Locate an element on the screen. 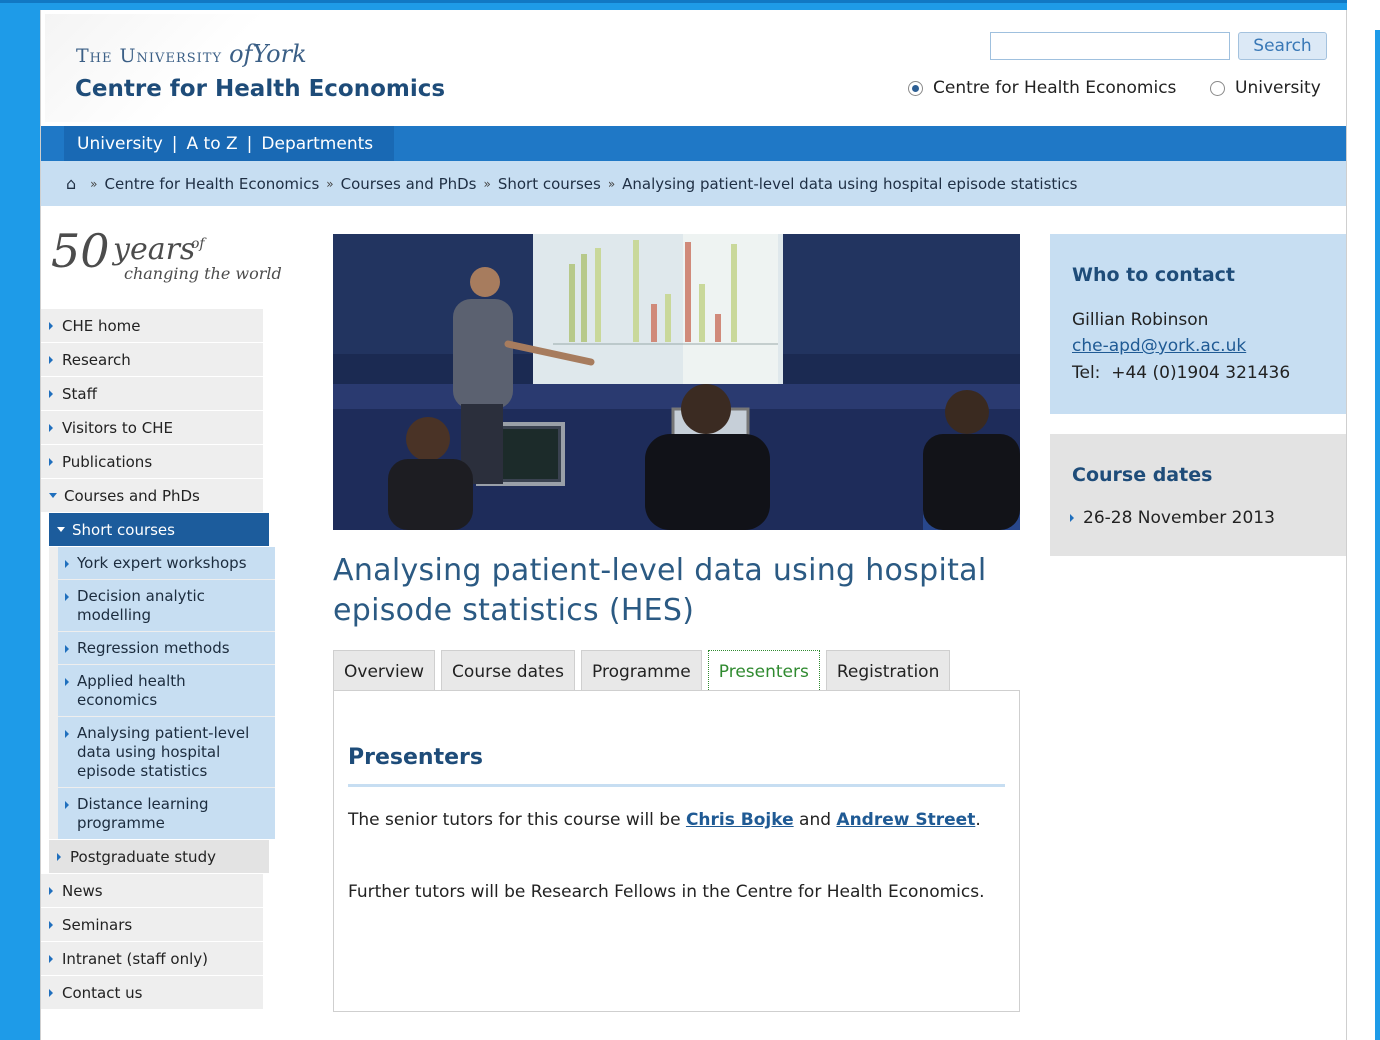 The image size is (1380, 1040). classroom-photo-illustration is located at coordinates (676, 382).